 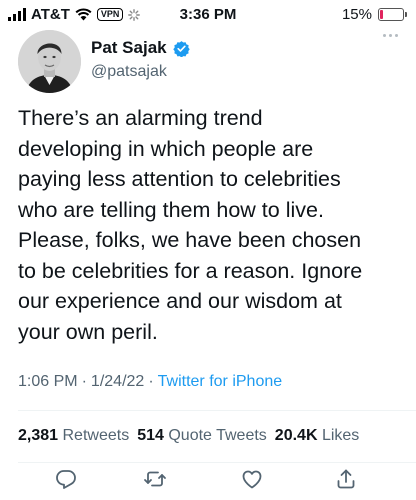 I want to click on avatar, so click(x=49, y=61).